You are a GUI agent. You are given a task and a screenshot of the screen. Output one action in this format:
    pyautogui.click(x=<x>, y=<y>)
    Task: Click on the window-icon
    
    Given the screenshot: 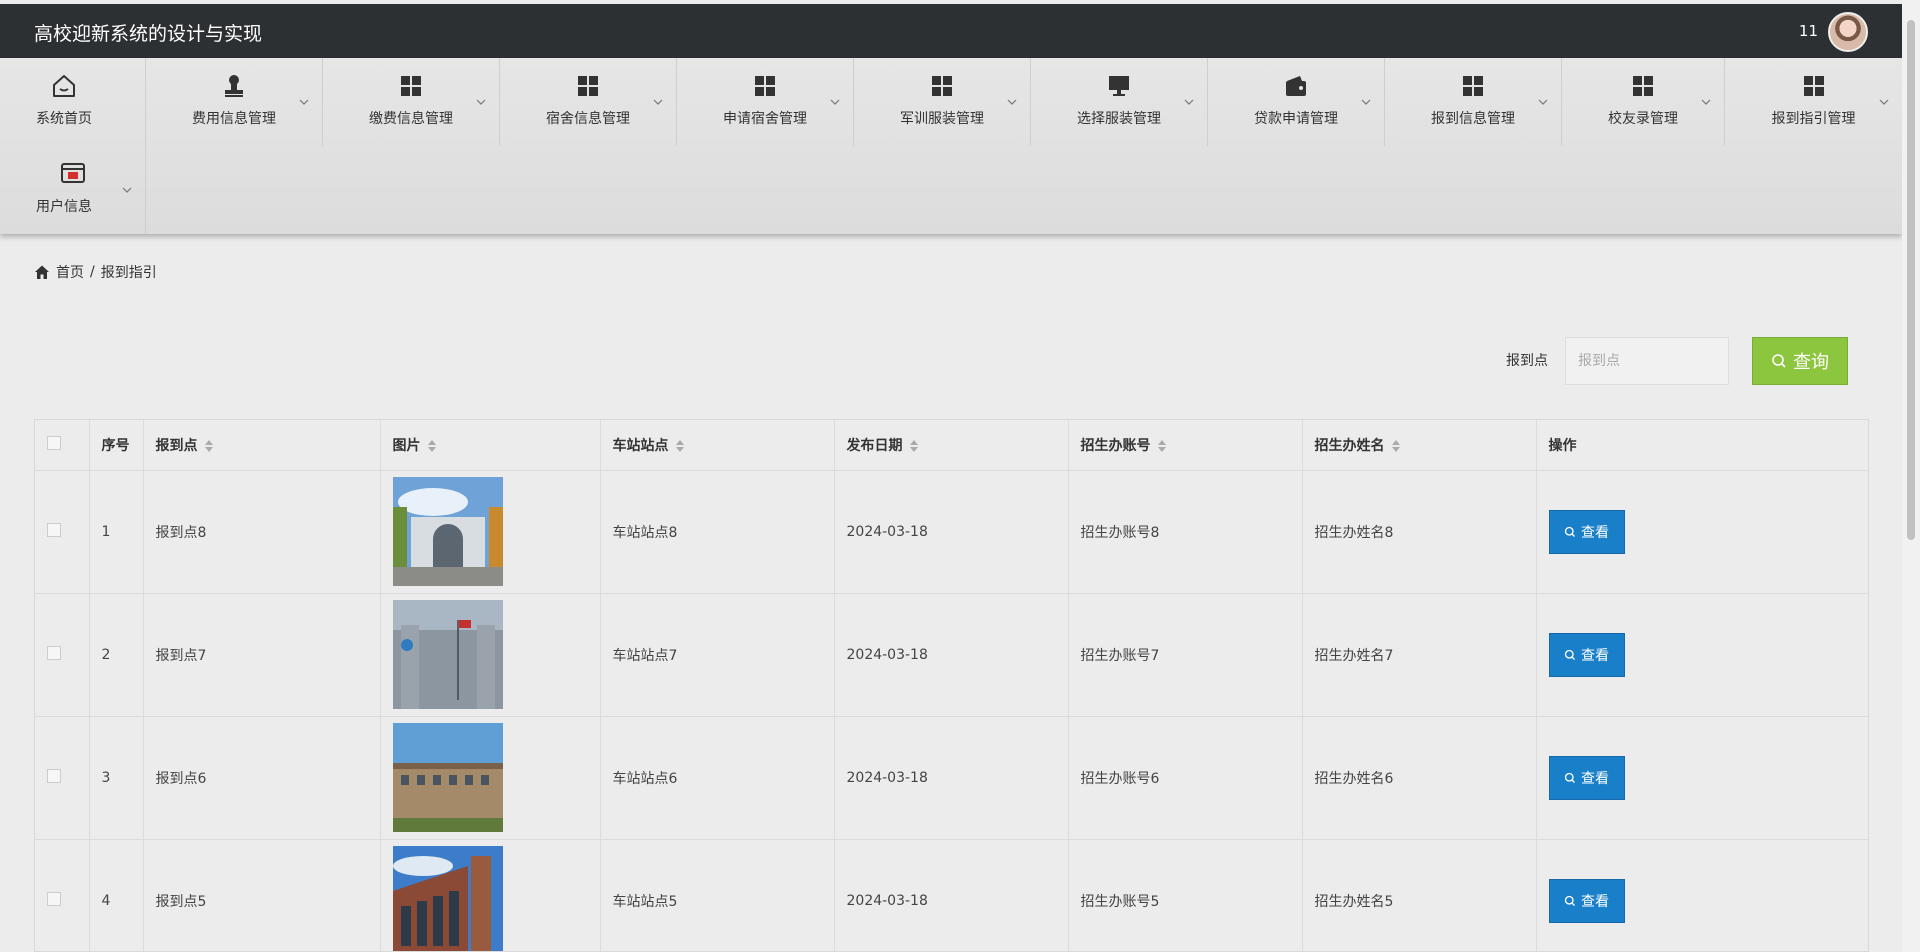 What is the action you would take?
    pyautogui.click(x=72, y=173)
    